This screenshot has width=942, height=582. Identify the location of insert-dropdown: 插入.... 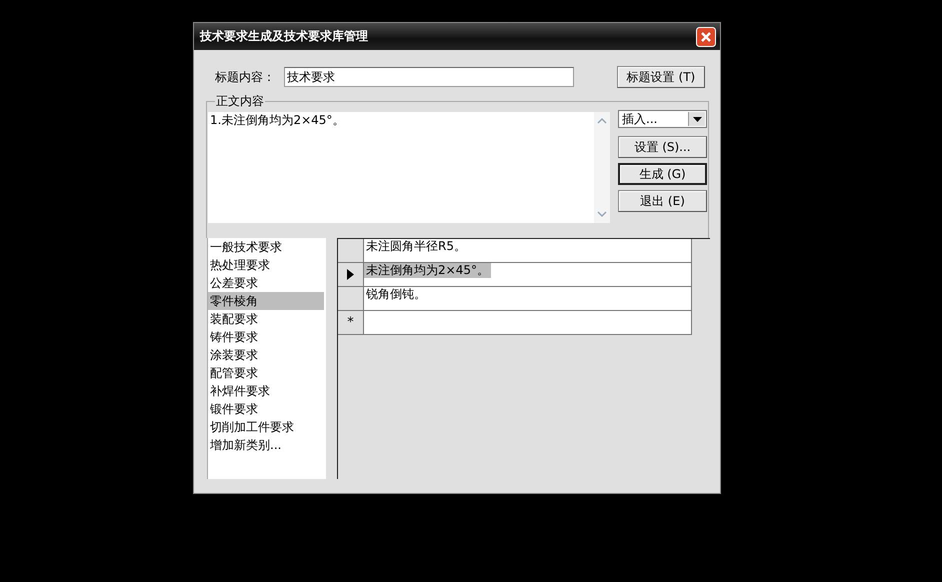
(662, 119).